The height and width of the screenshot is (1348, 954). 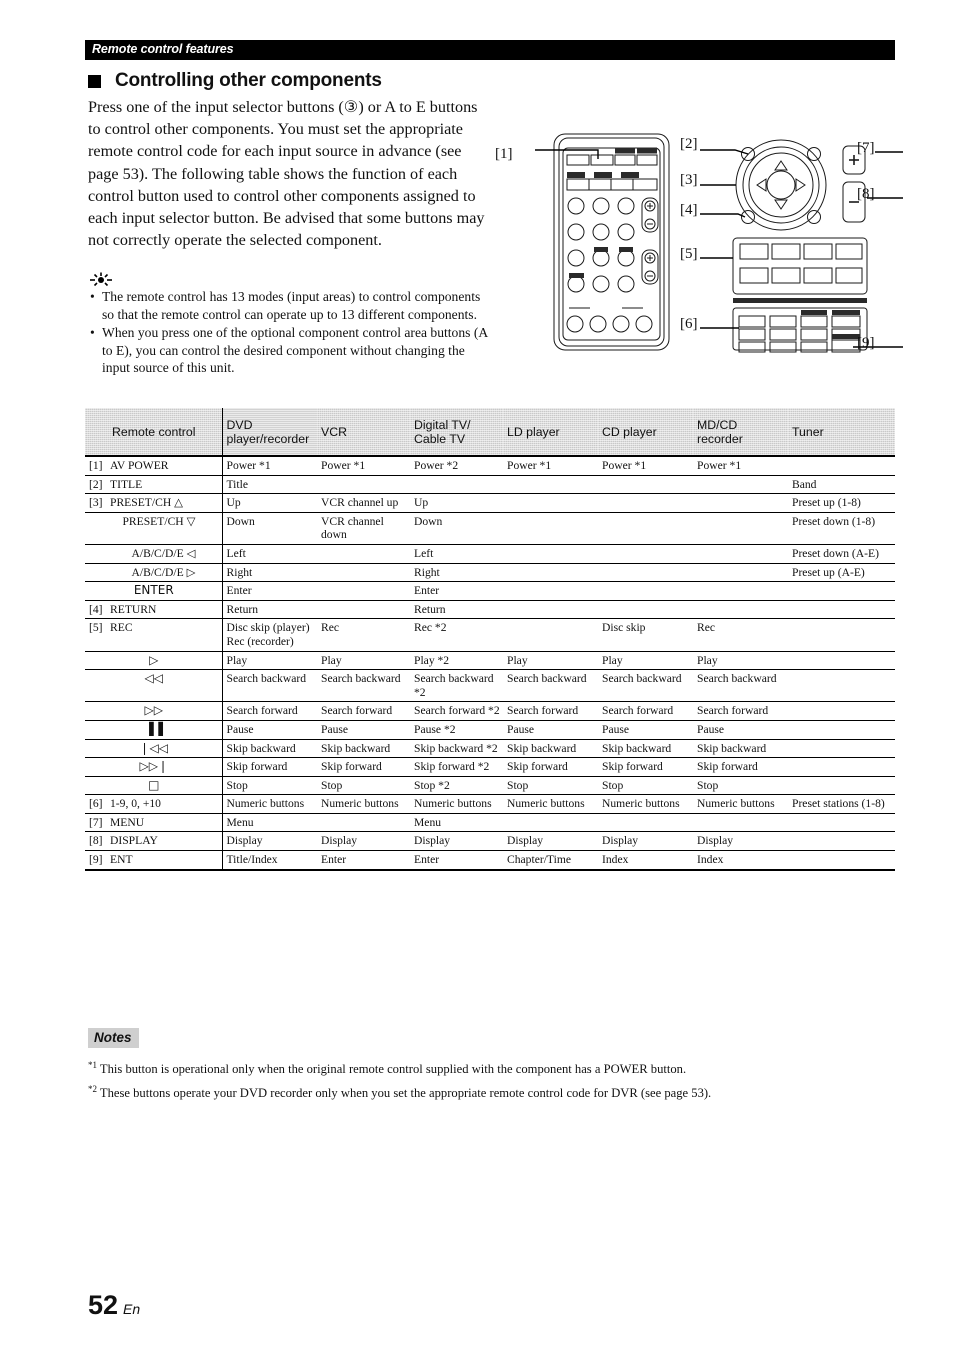 I want to click on table-cell: Right, so click(x=456, y=572).